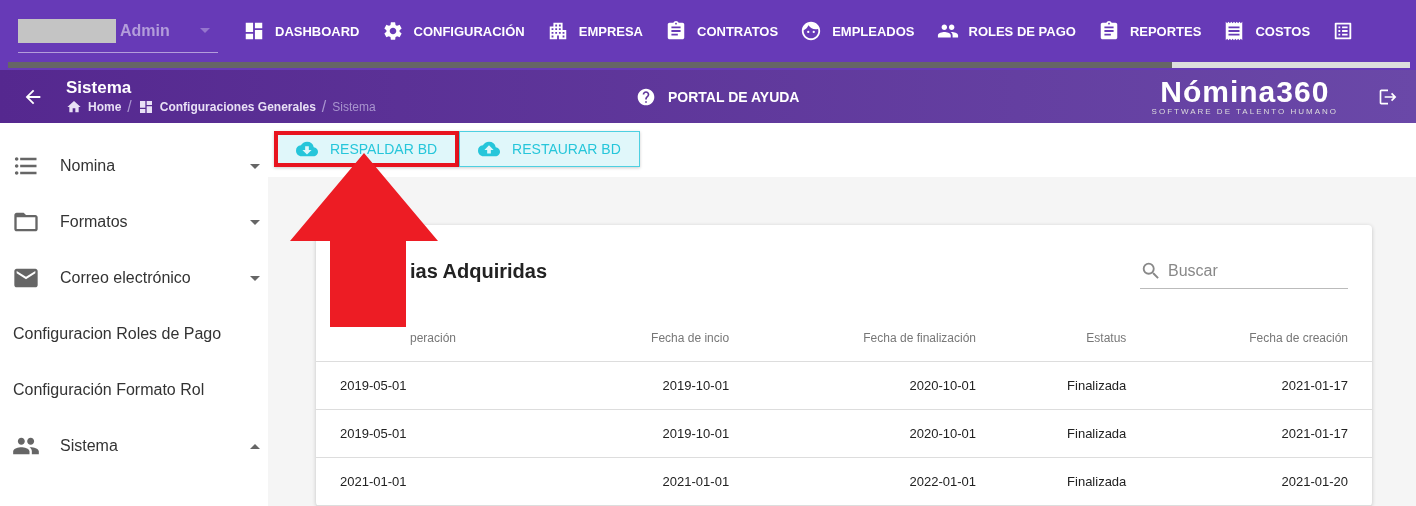  I want to click on help-link: PORTAL DE AYUDA, so click(910, 96).